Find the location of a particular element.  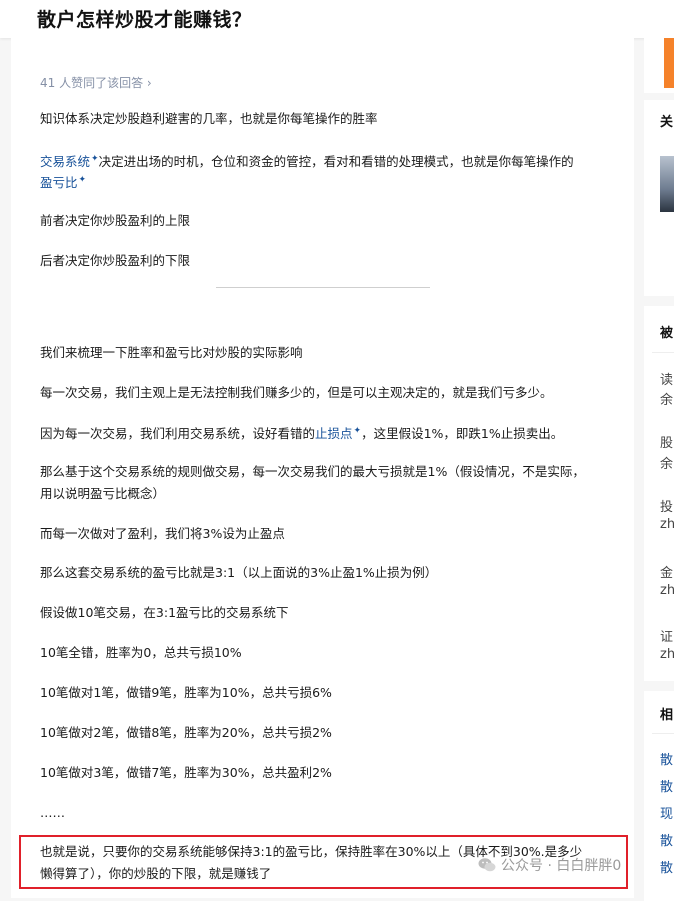

section-divider is located at coordinates (323, 287).